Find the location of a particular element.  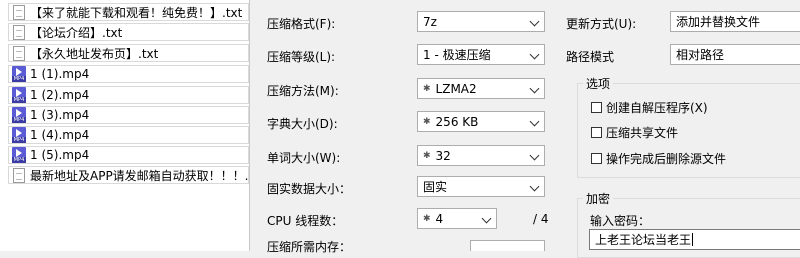

password-value: 上老王论坛当老王 is located at coordinates (643, 240).